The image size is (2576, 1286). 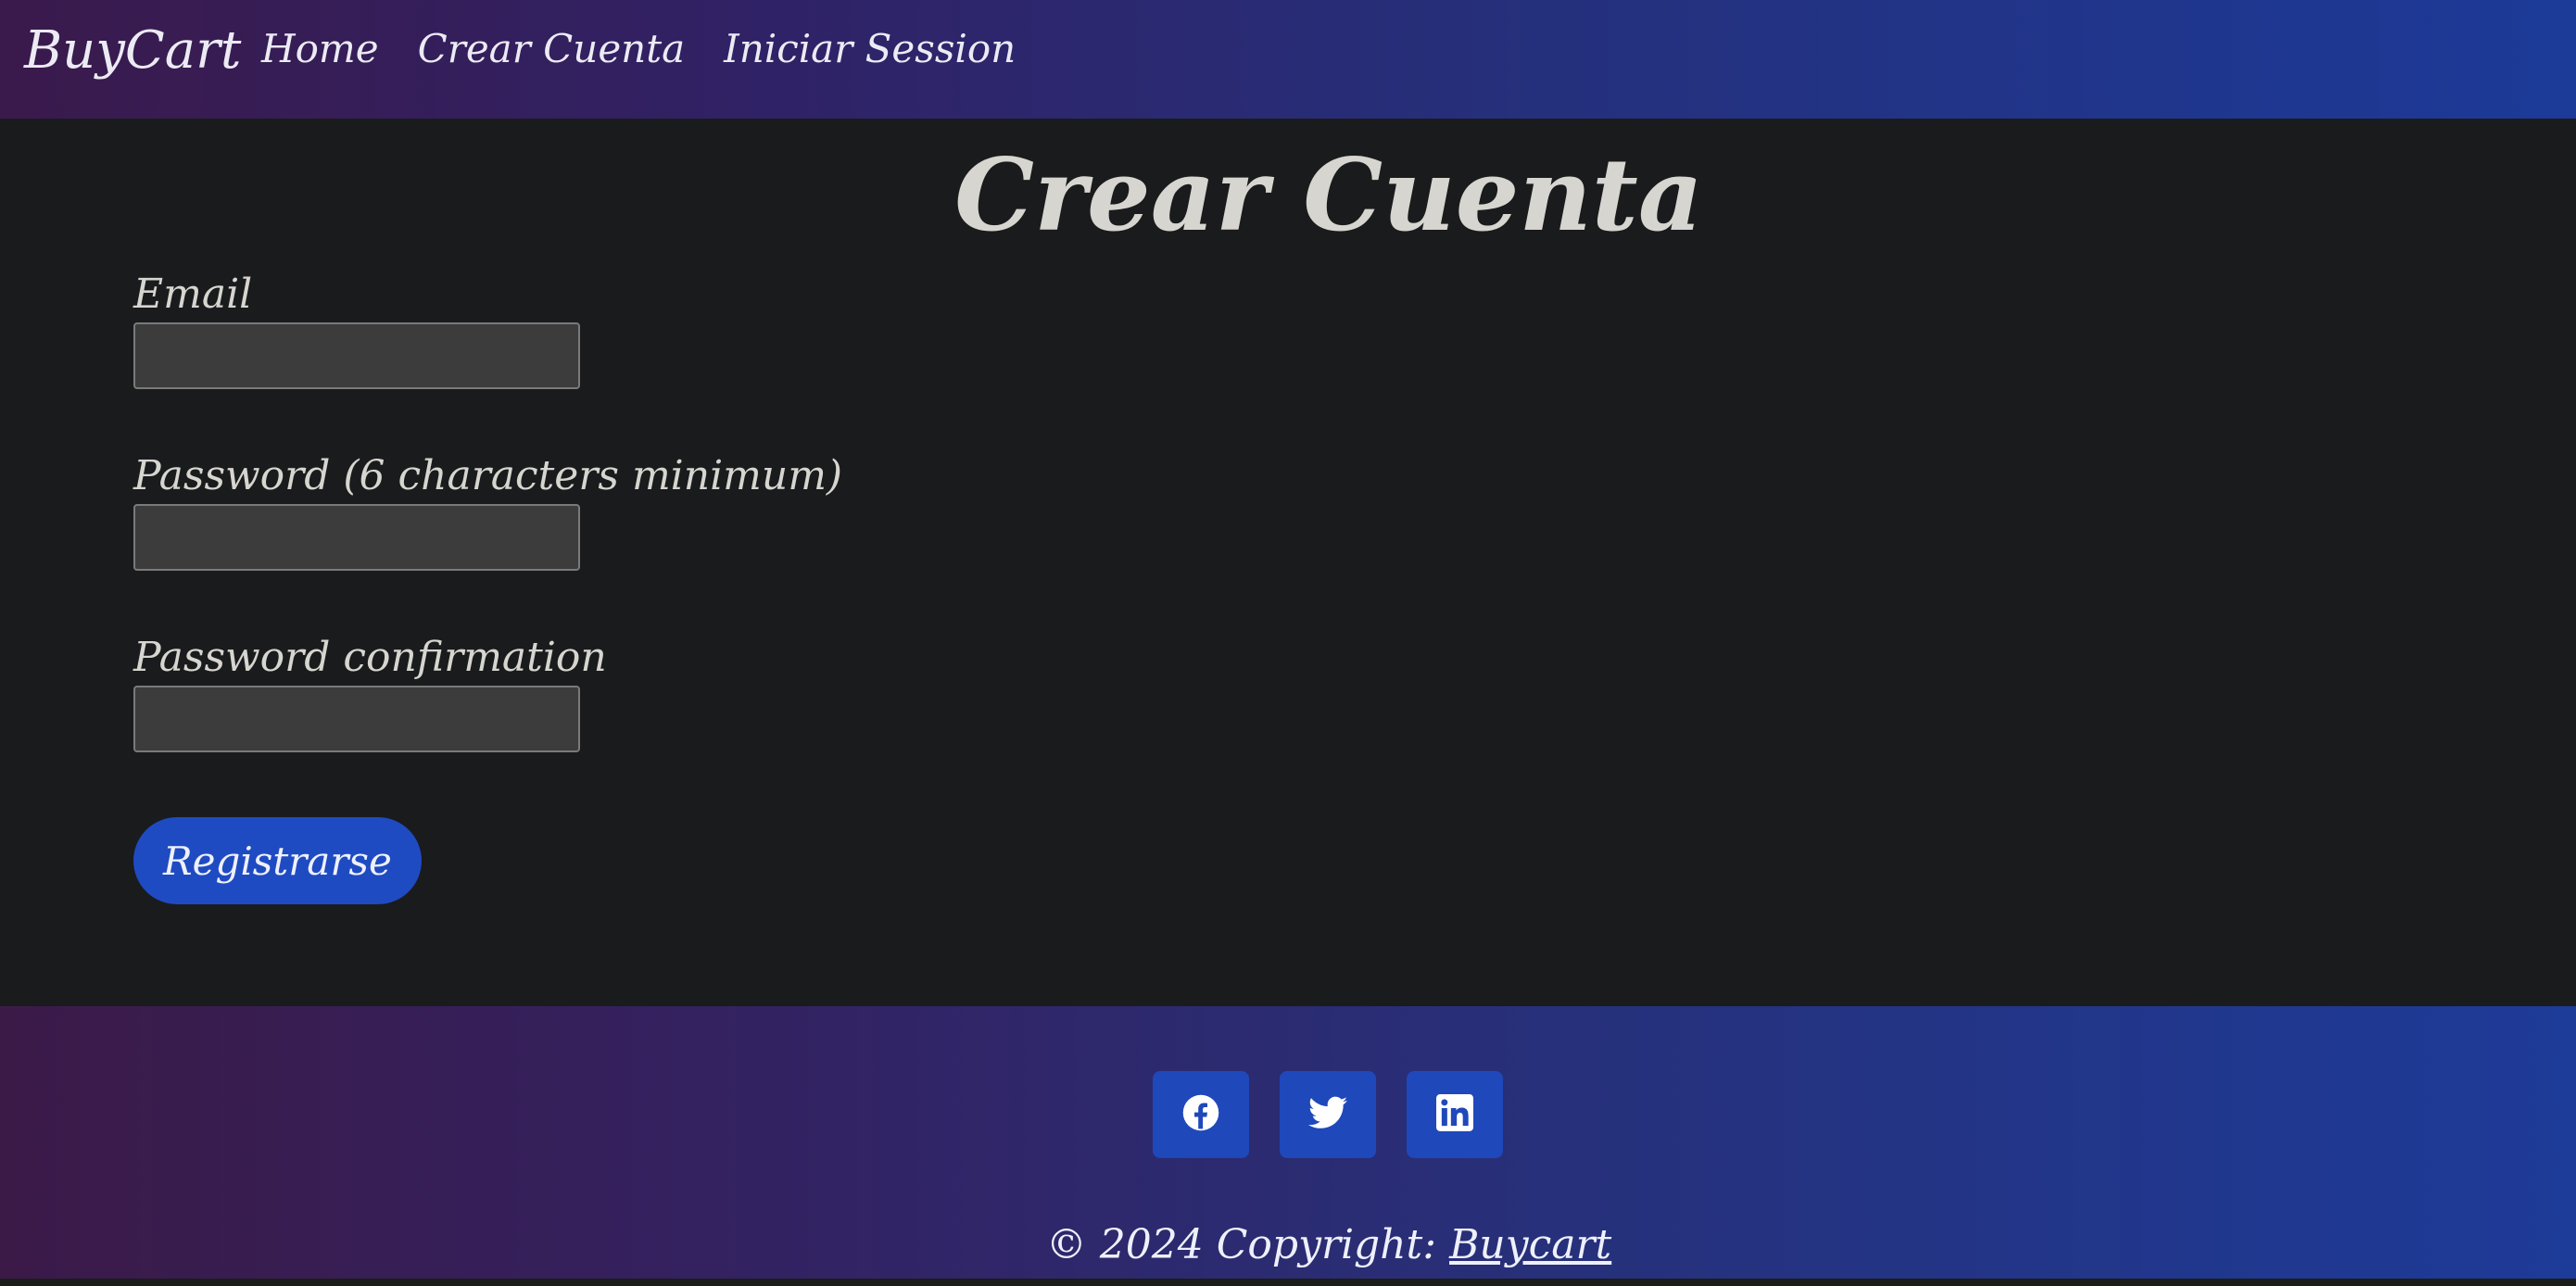 I want to click on registrarse-button: Registrarse, so click(x=277, y=861).